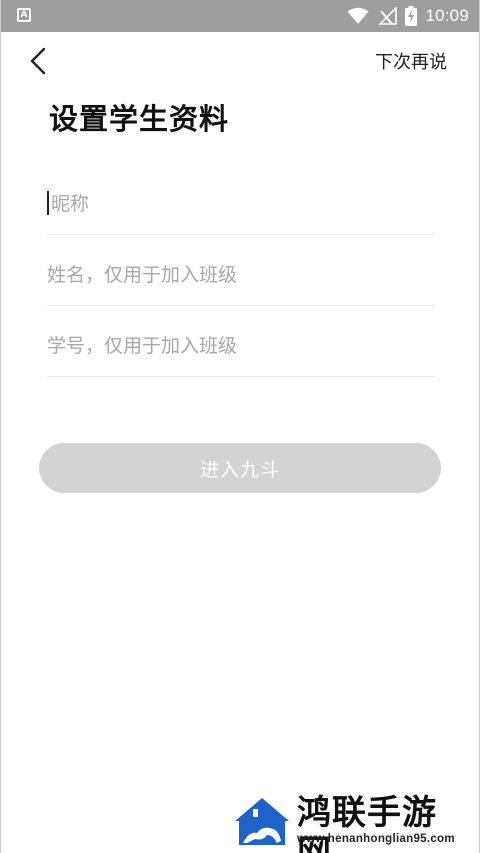  Describe the element at coordinates (262, 821) in the screenshot. I see `watermark-logo-icon` at that location.